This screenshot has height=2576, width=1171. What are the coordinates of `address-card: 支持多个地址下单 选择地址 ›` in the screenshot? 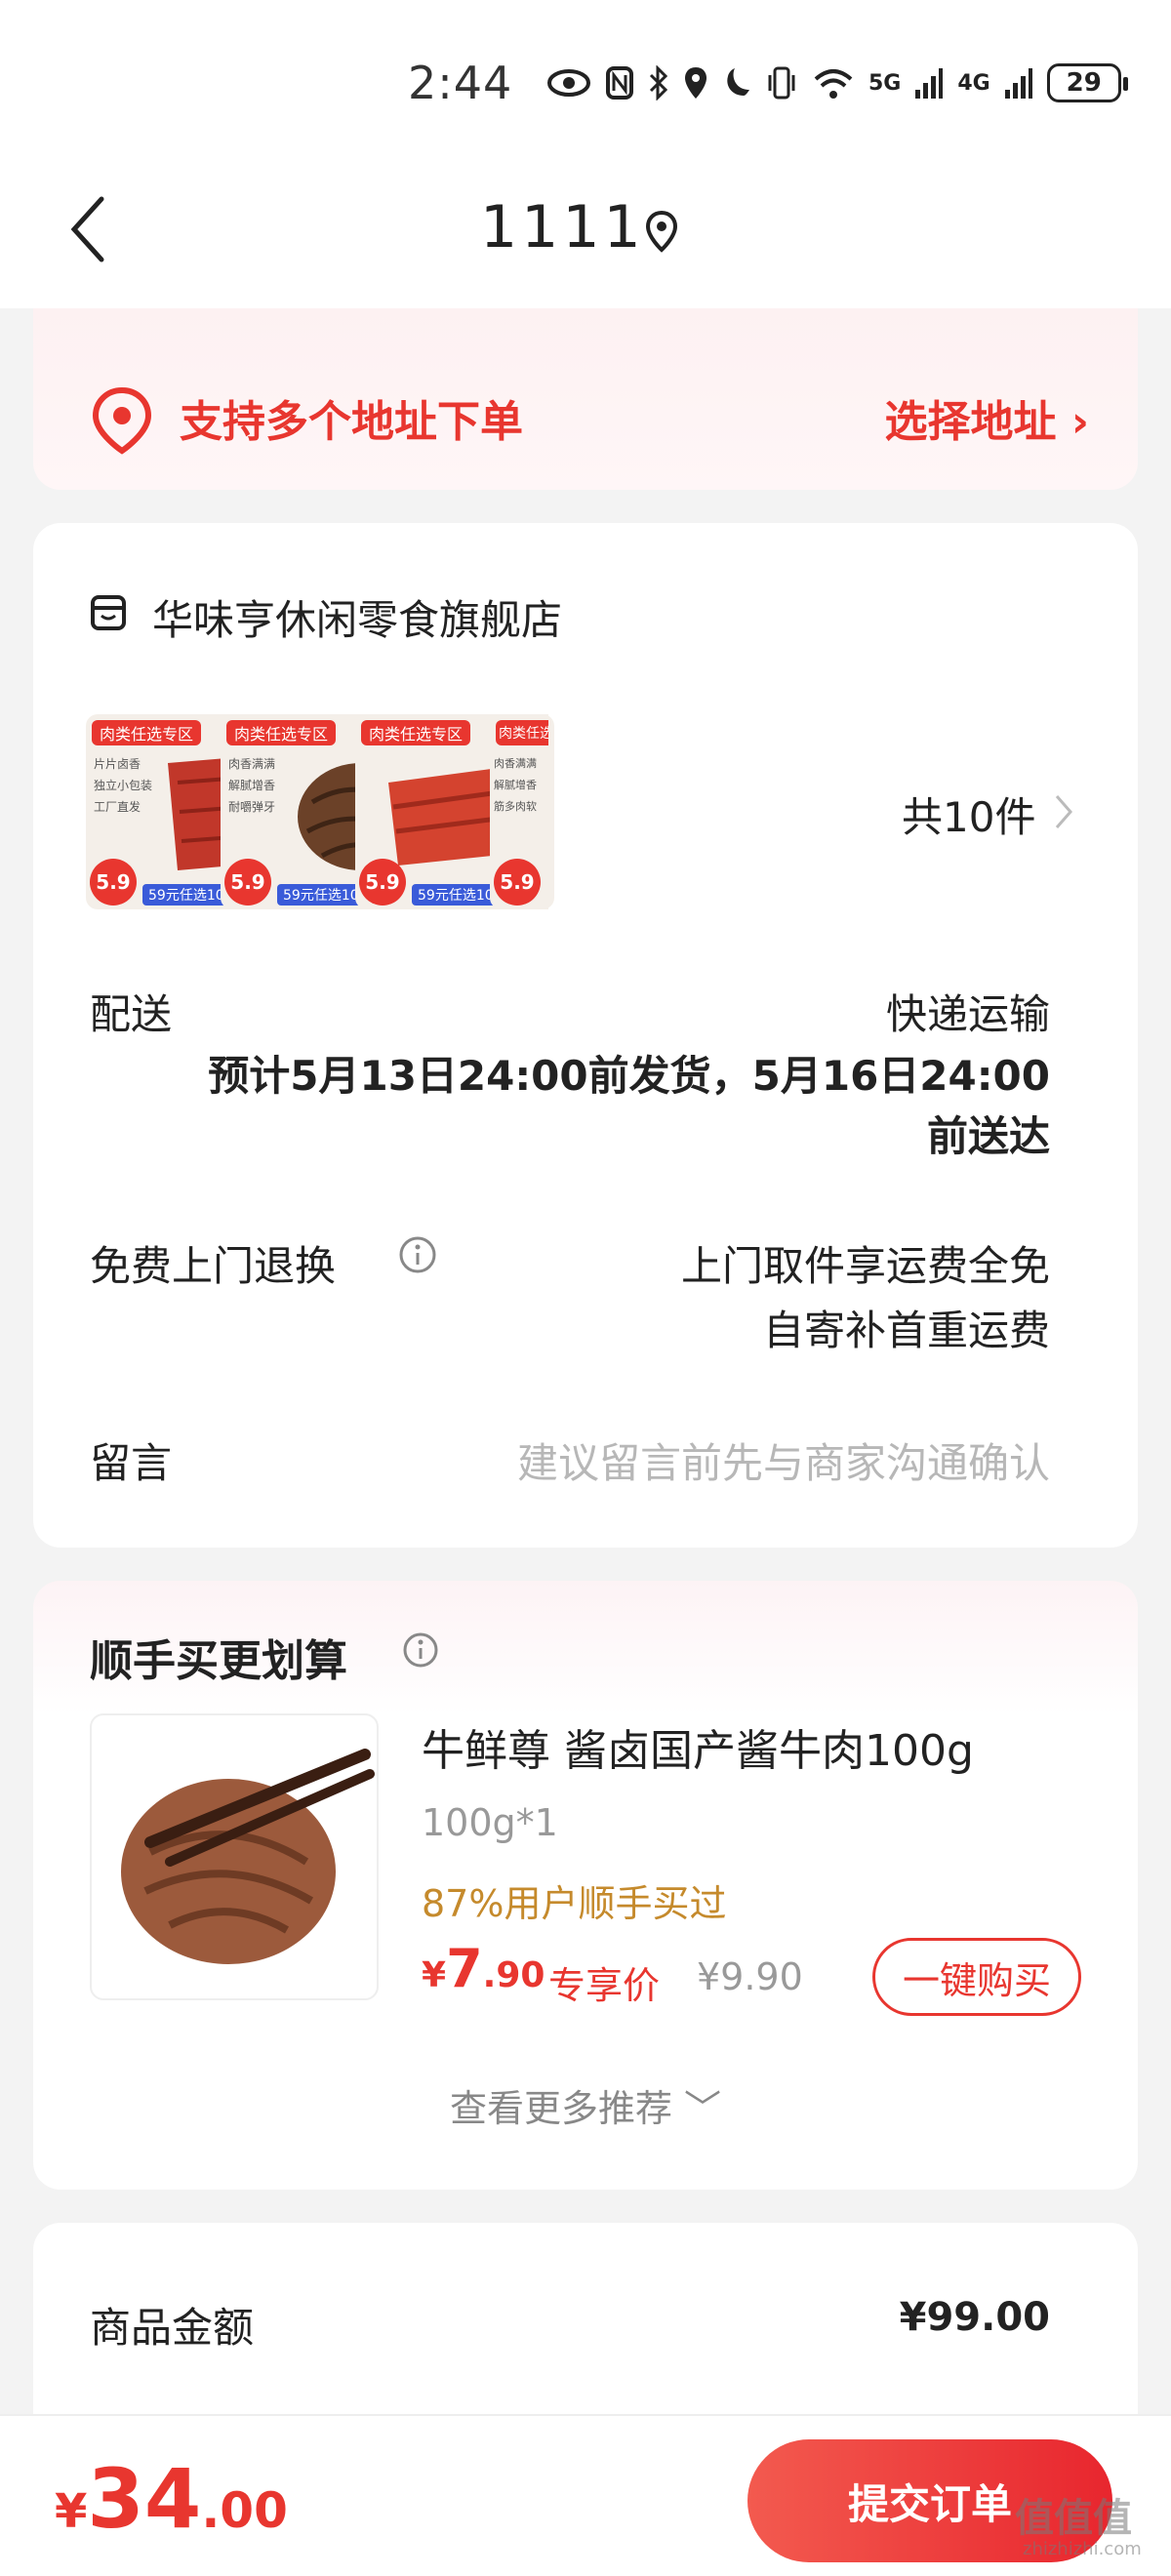 It's located at (585, 399).